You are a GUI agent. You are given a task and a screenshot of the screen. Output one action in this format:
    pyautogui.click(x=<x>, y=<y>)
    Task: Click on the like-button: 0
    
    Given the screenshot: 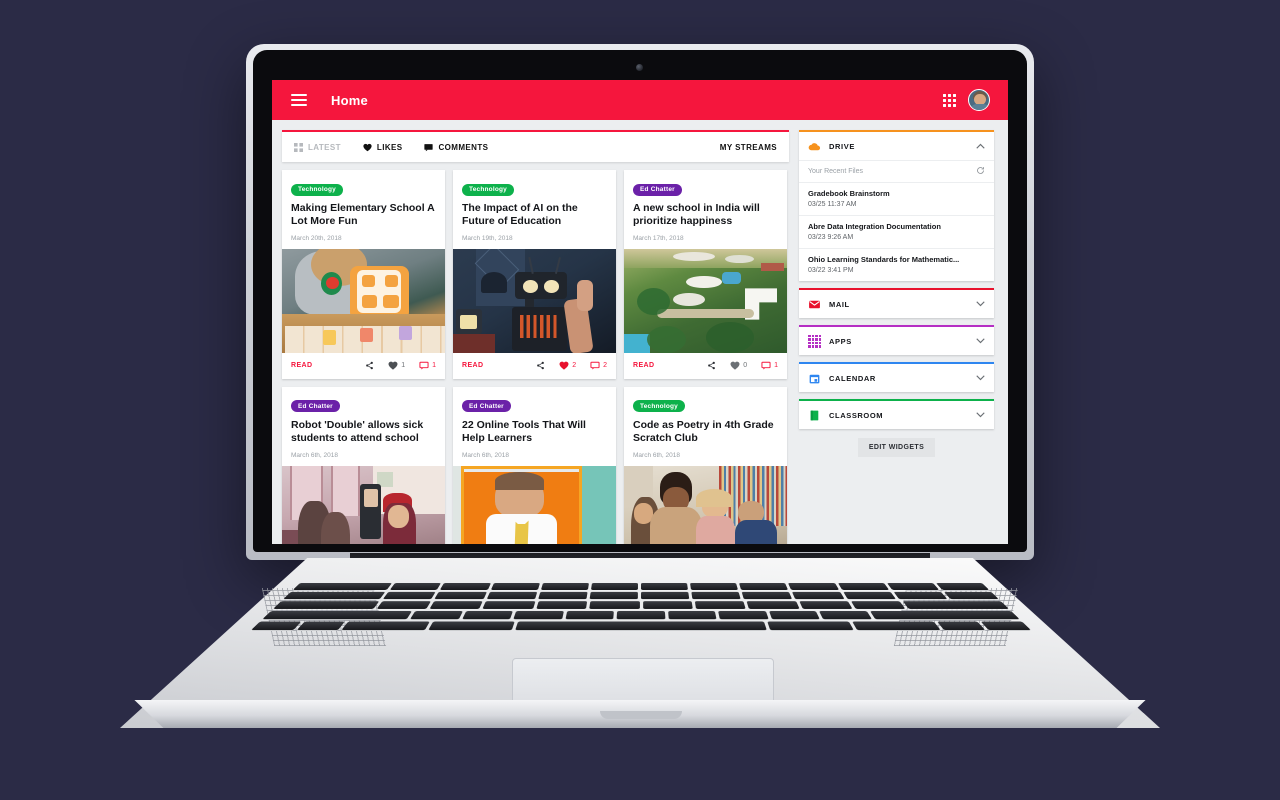 What is the action you would take?
    pyautogui.click(x=738, y=365)
    